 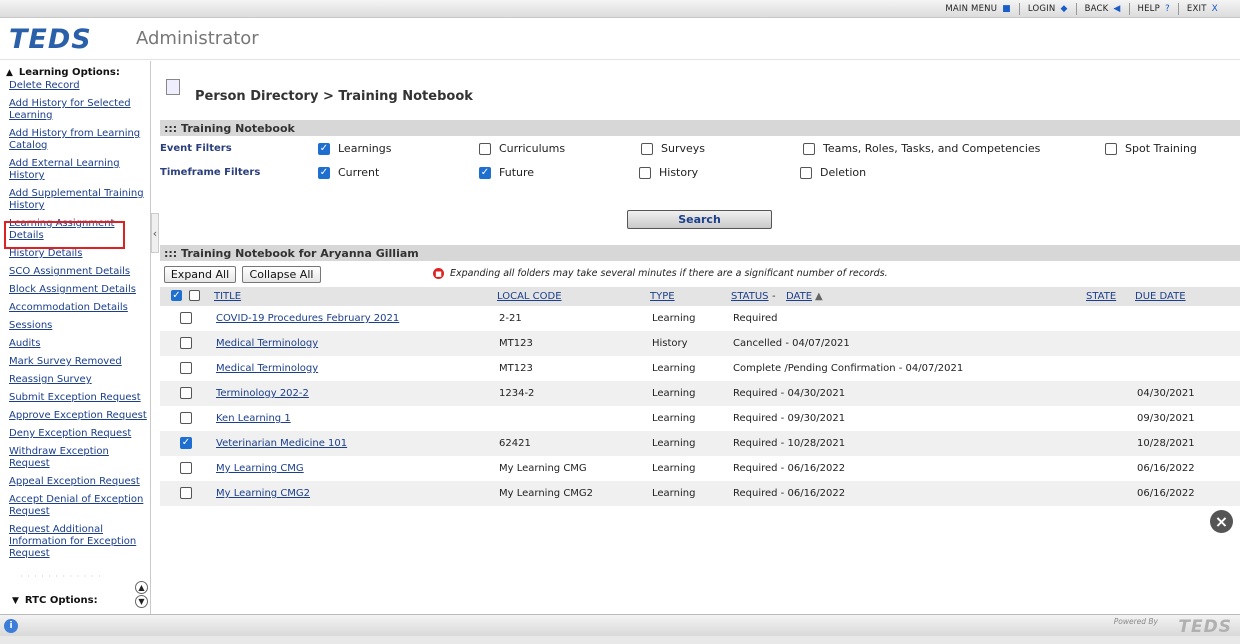 I want to click on sidebar-item: Reassign Survey, so click(x=79, y=380).